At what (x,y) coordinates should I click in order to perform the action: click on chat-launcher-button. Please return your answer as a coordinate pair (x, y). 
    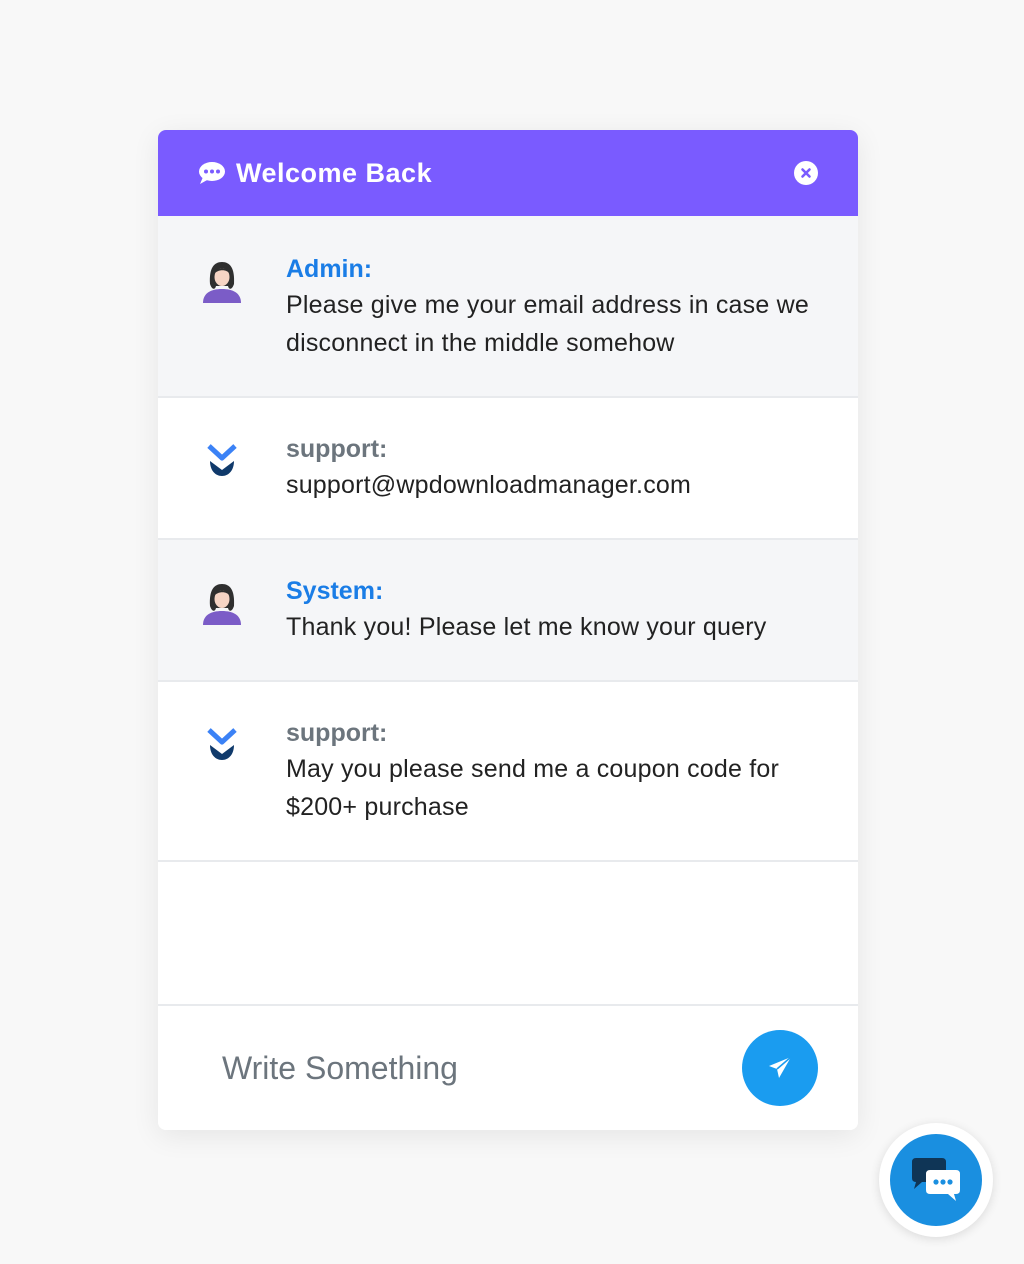
    Looking at the image, I should click on (936, 1180).